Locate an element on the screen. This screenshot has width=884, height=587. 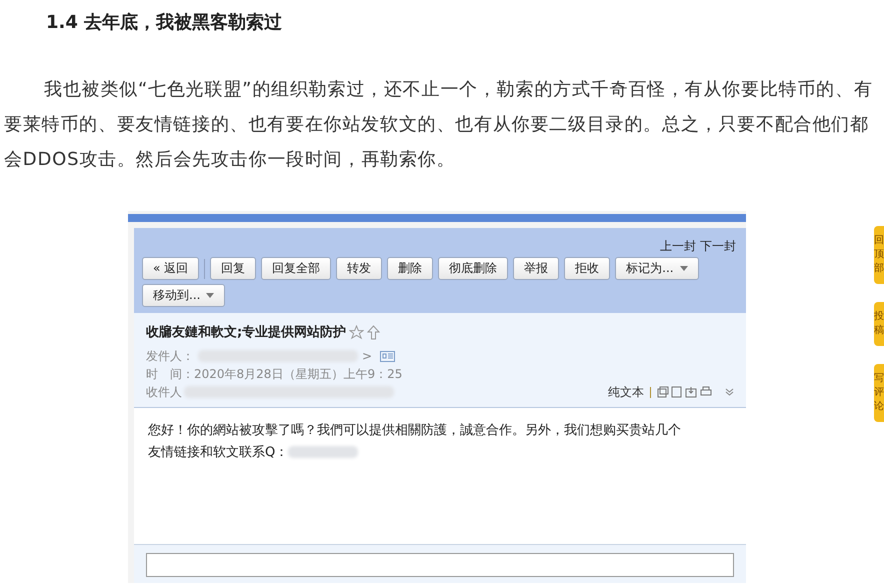
toolbar-button: 删除 is located at coordinates (410, 268).